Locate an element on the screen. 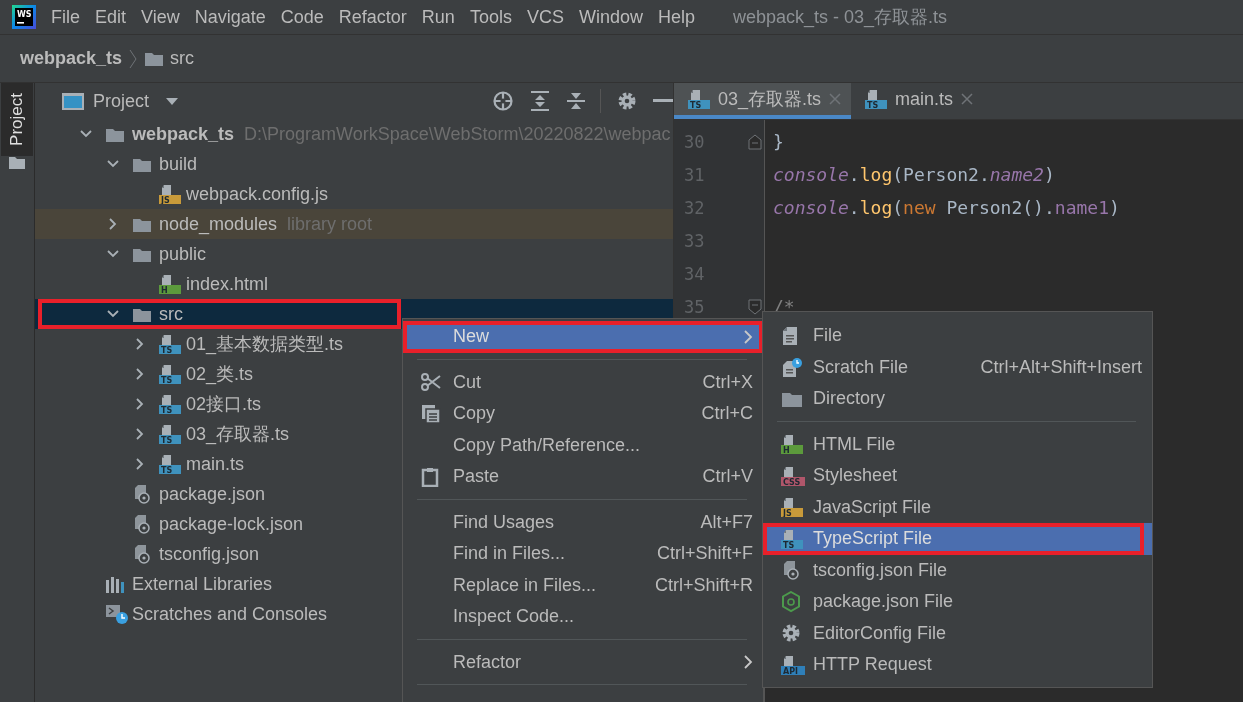  tree-item: build is located at coordinates (354, 164).